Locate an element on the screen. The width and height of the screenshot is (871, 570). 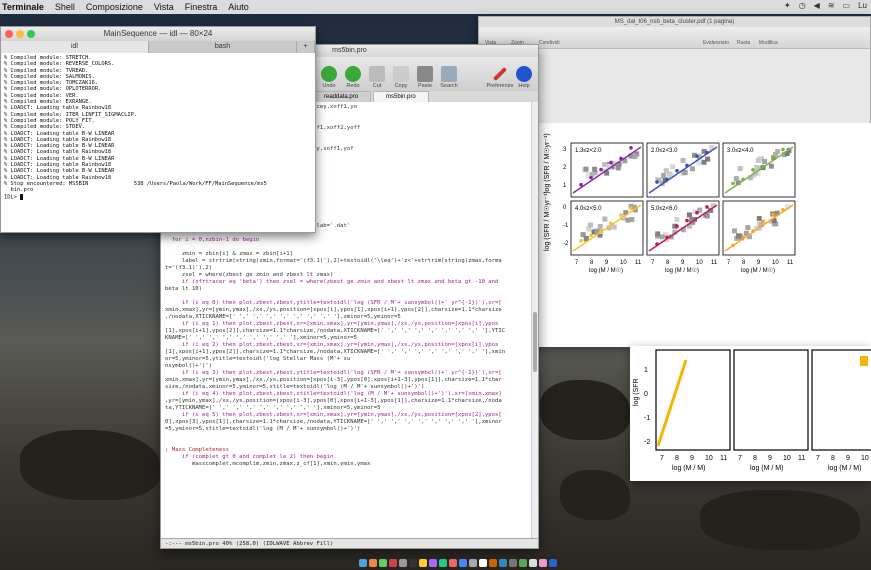
zoom-icon is located at coordinates (31, 34).